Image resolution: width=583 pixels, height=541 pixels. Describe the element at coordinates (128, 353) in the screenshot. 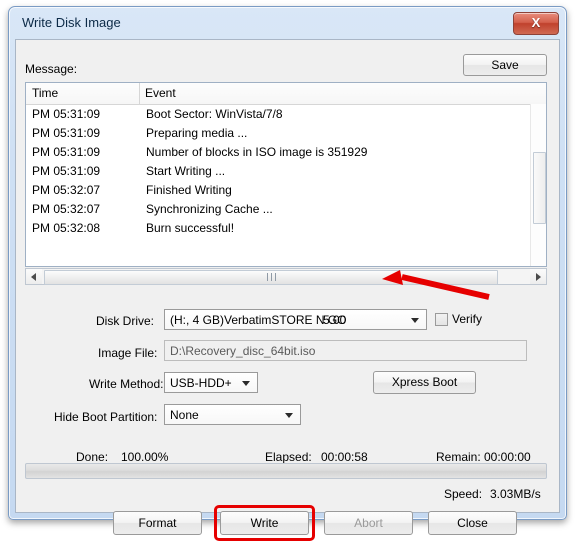

I see `image-file-label: Image File:` at that location.